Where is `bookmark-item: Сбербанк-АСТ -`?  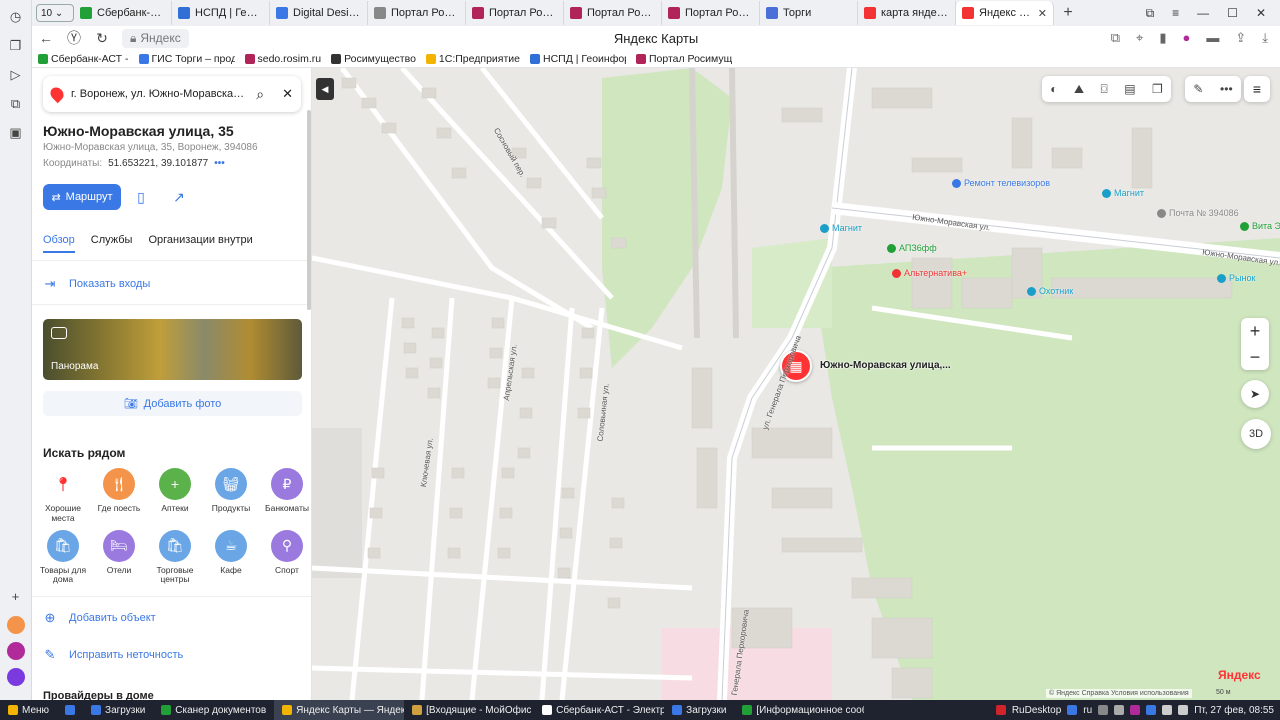
bookmark-item: Сбербанк-АСТ - is located at coordinates (83, 59).